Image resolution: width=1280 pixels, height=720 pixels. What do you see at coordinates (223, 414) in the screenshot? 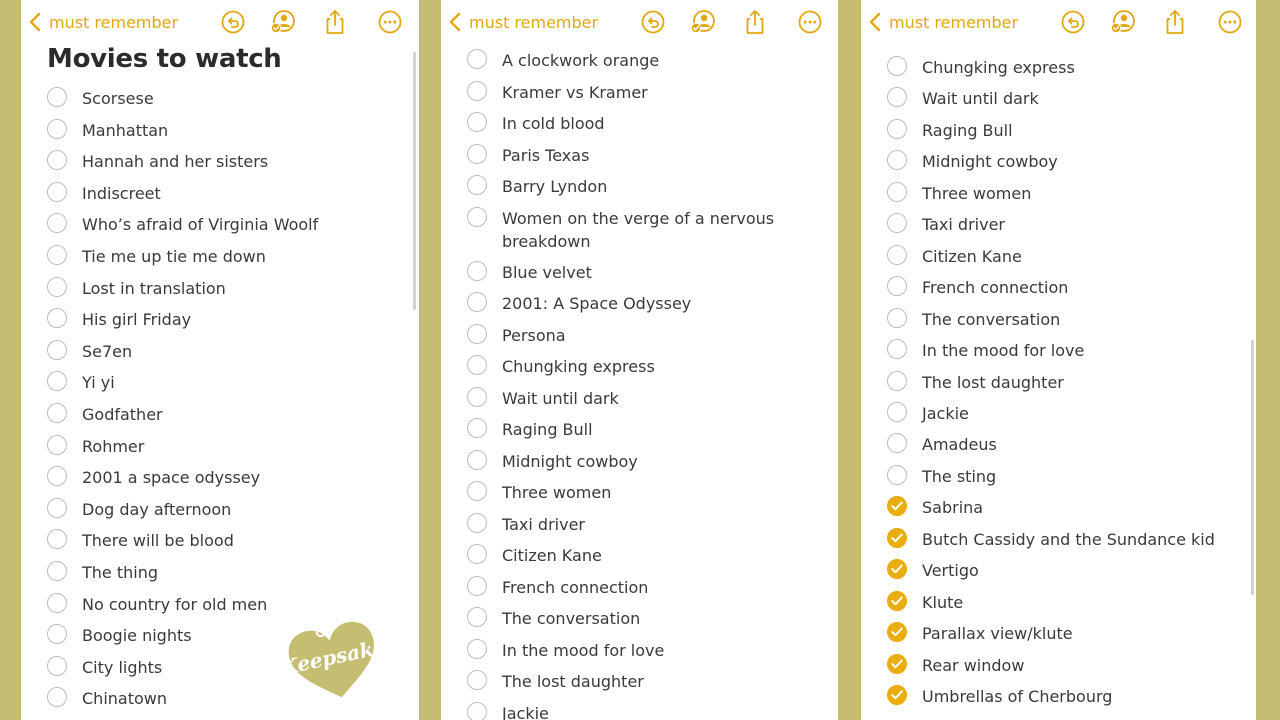
I see `checklist-item: Godfather` at bounding box center [223, 414].